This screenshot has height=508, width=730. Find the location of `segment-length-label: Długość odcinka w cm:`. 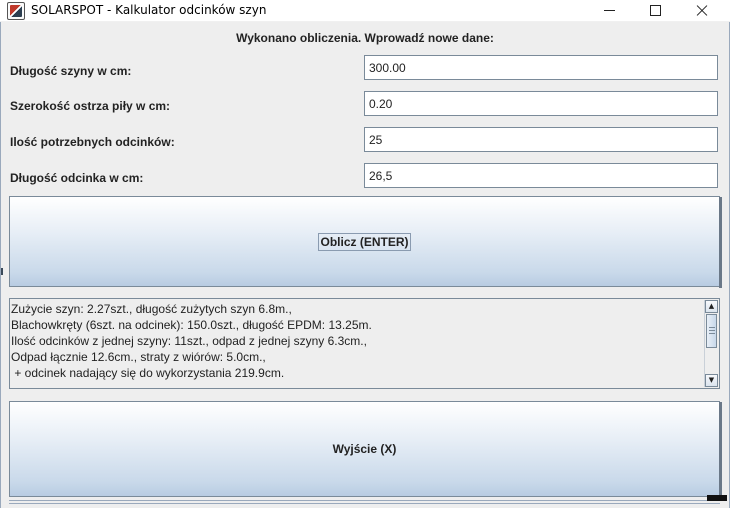

segment-length-label: Długość odcinka w cm: is located at coordinates (77, 178).